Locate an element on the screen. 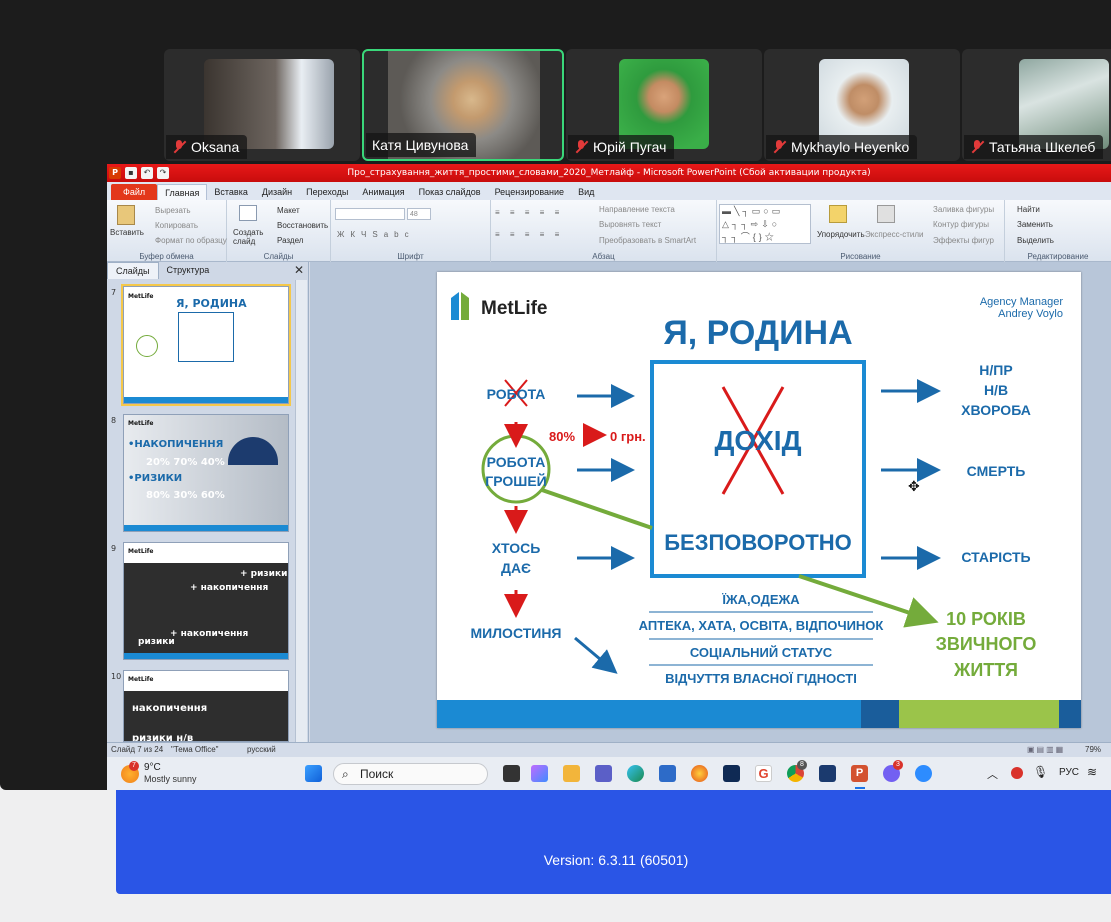 This screenshot has width=1111, height=922. years-label-3: ЖИТТЯ is located at coordinates (986, 670).